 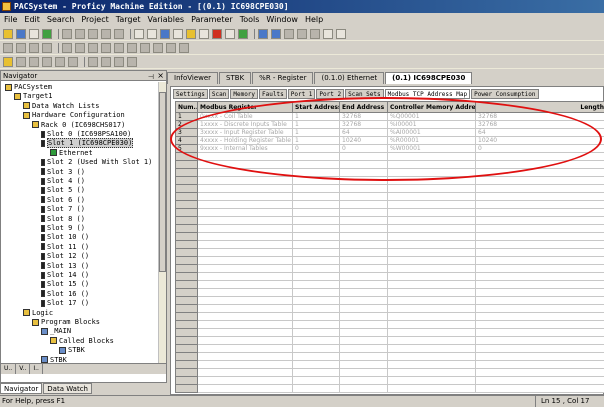 I want to click on forward-icon, so click(x=276, y=34).